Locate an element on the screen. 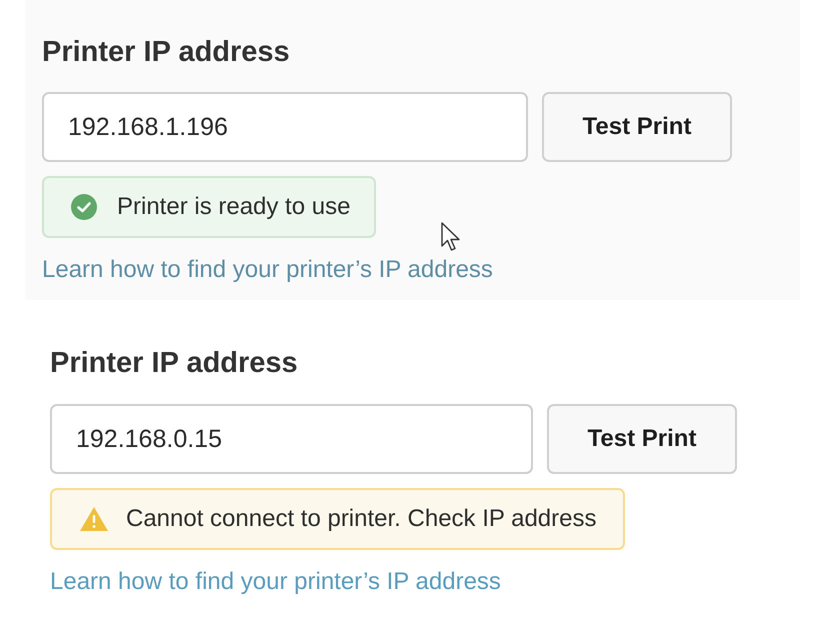  ip-address-field: 192.168.0.15 is located at coordinates (291, 439).